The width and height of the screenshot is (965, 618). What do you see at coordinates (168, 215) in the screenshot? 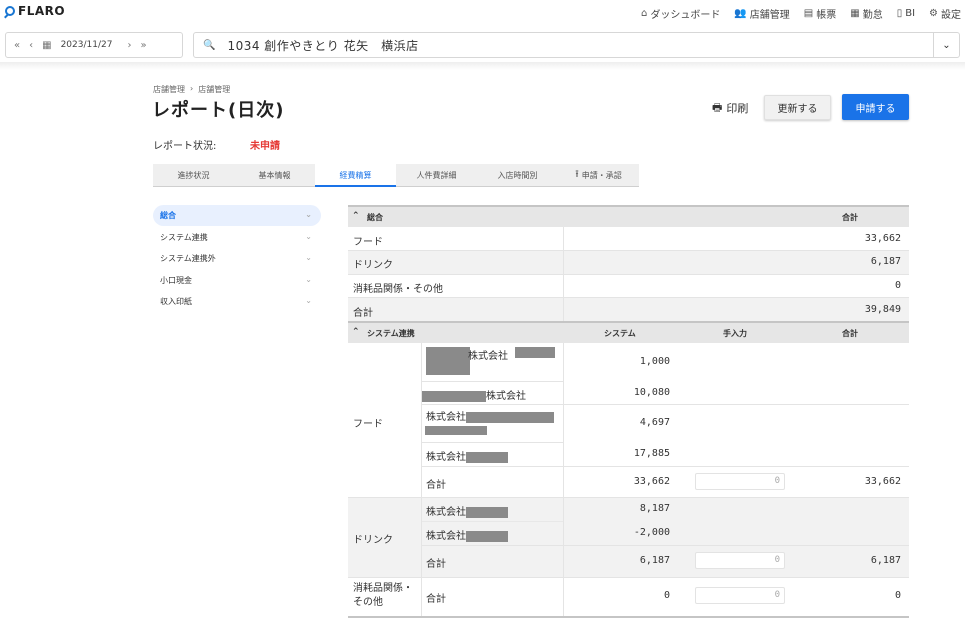
I see `side-item-label: 総合` at bounding box center [168, 215].